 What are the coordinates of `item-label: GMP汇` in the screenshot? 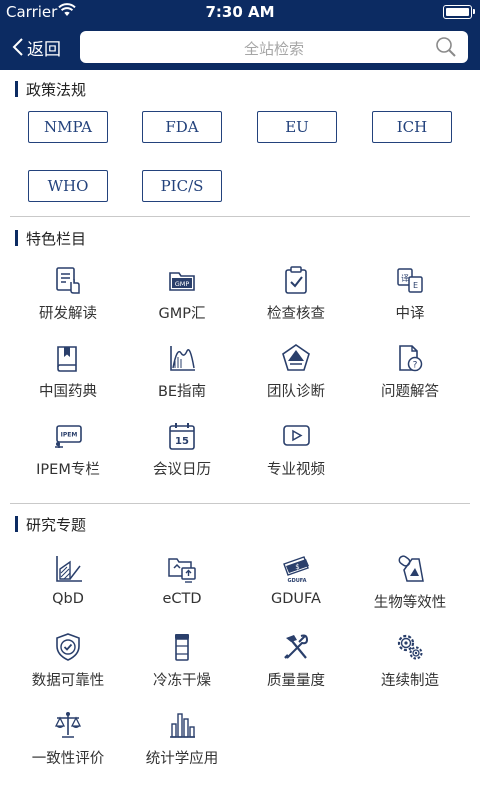 It's located at (182, 314).